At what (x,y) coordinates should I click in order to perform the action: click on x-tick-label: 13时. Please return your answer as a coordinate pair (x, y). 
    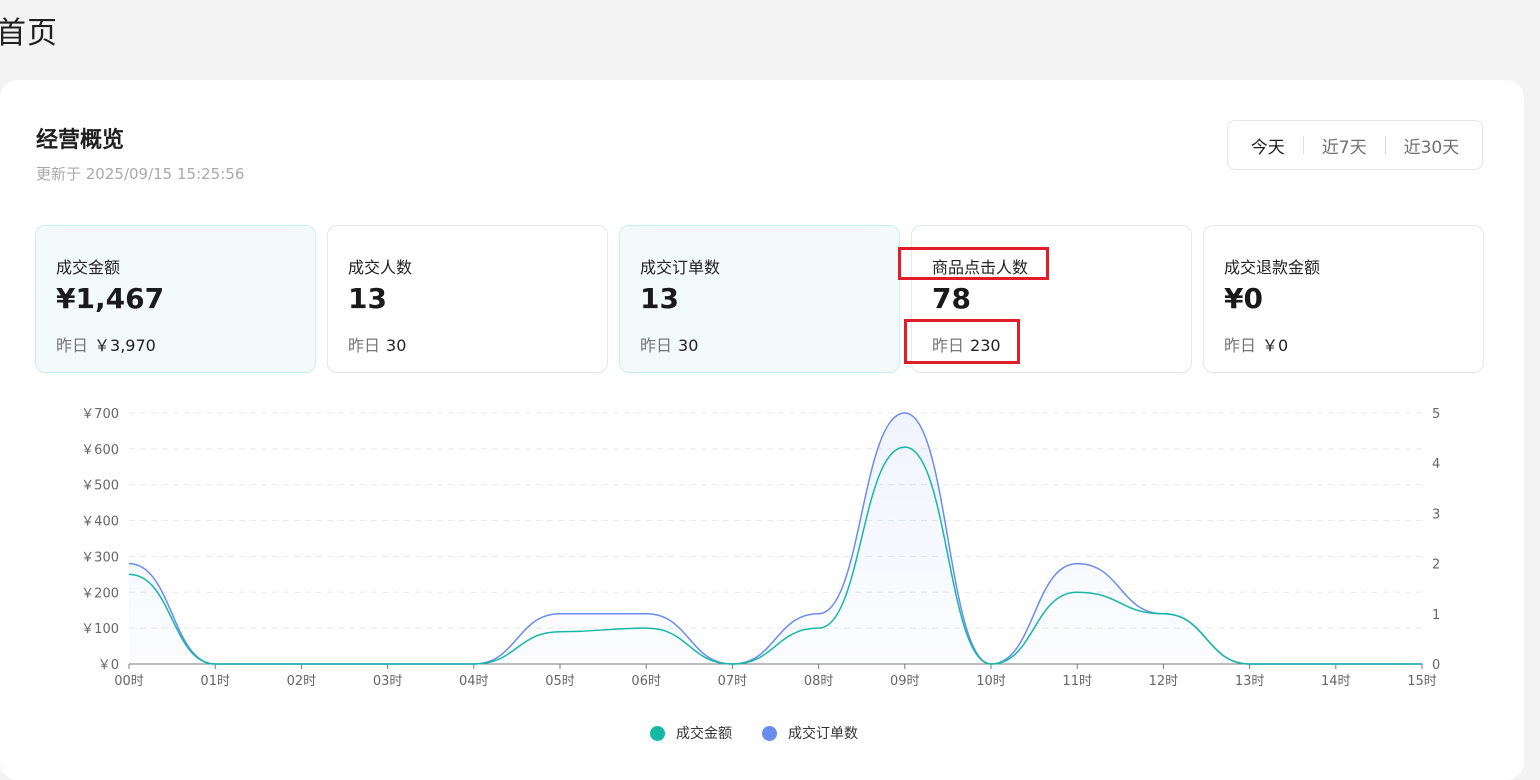
    Looking at the image, I should click on (1250, 681).